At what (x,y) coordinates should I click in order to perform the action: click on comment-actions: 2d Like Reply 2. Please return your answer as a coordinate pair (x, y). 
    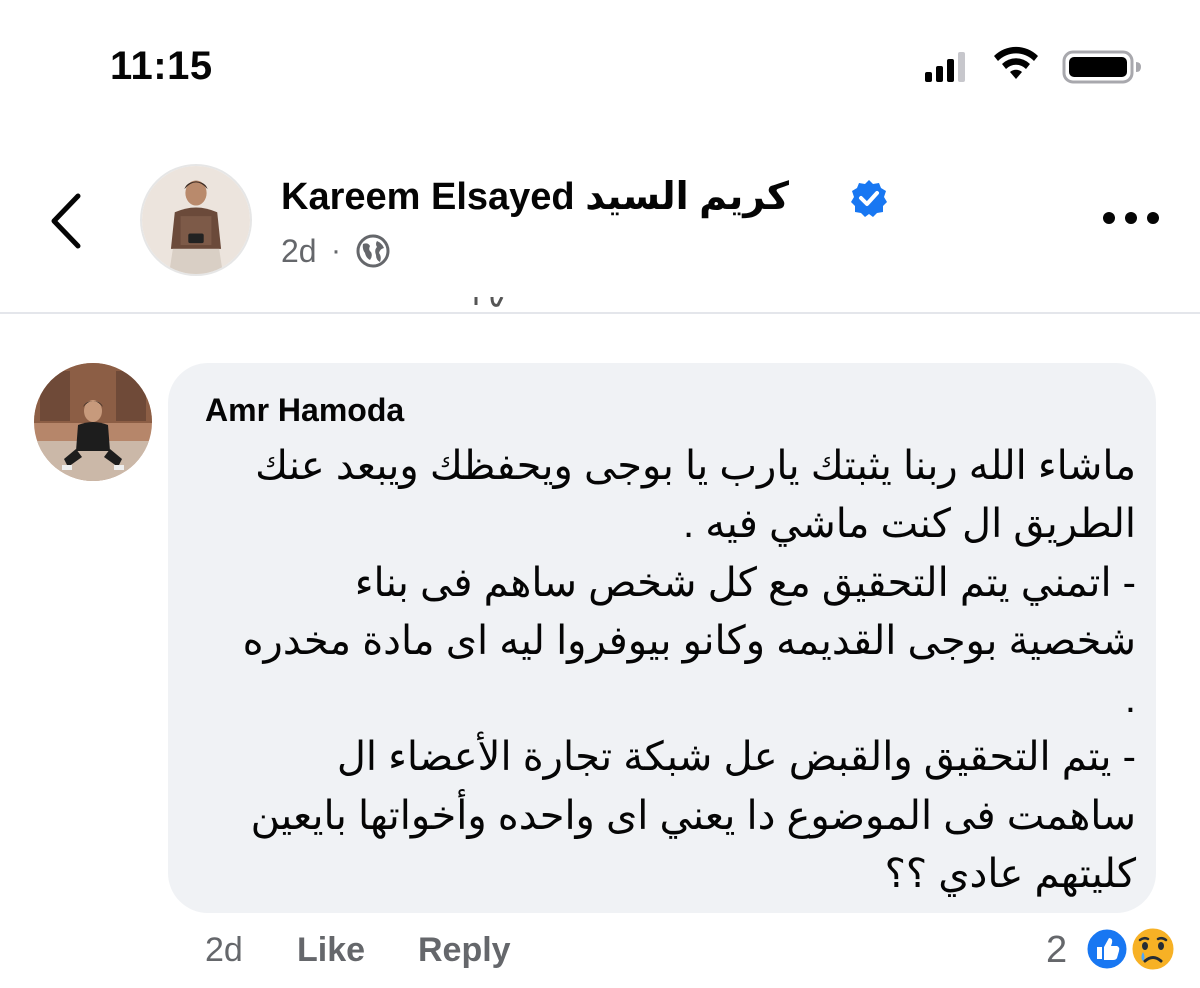
    Looking at the image, I should click on (600, 949).